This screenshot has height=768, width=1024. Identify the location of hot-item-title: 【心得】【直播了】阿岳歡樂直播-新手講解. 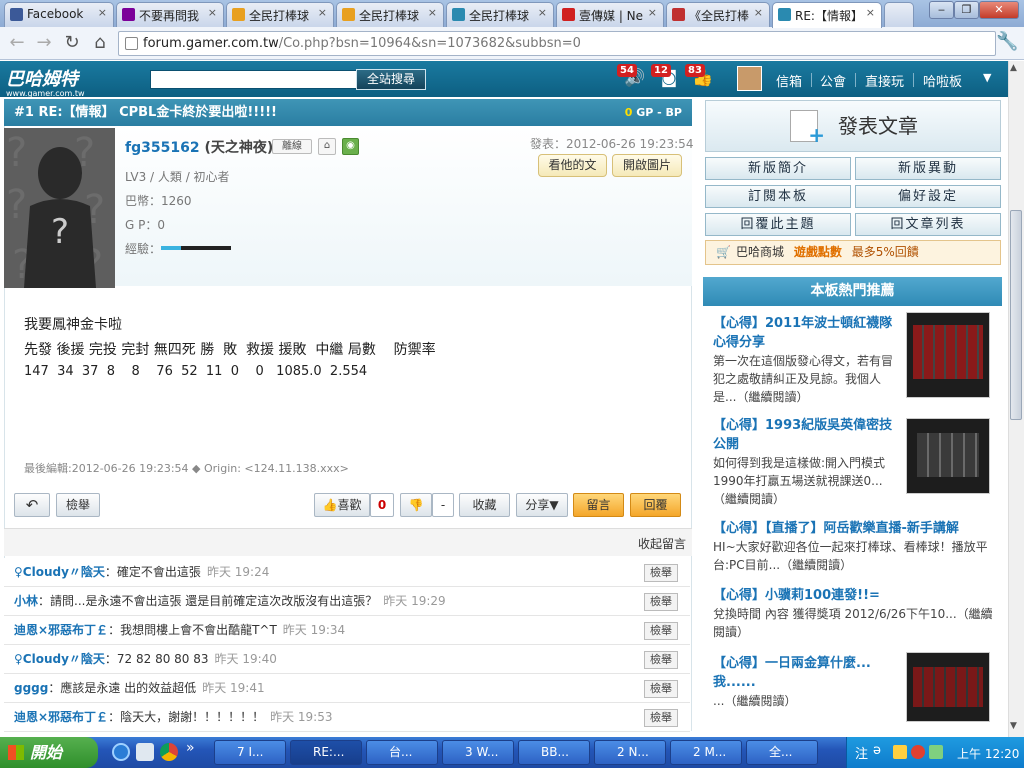
(853, 528).